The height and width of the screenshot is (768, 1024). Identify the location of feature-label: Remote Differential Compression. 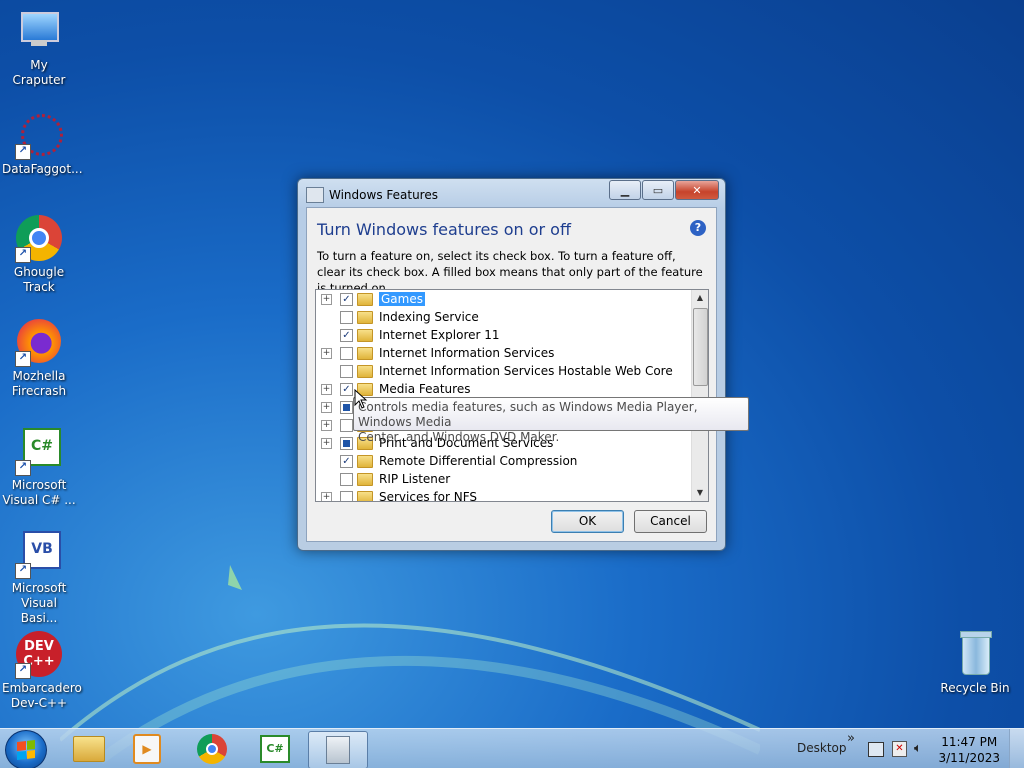
(478, 461).